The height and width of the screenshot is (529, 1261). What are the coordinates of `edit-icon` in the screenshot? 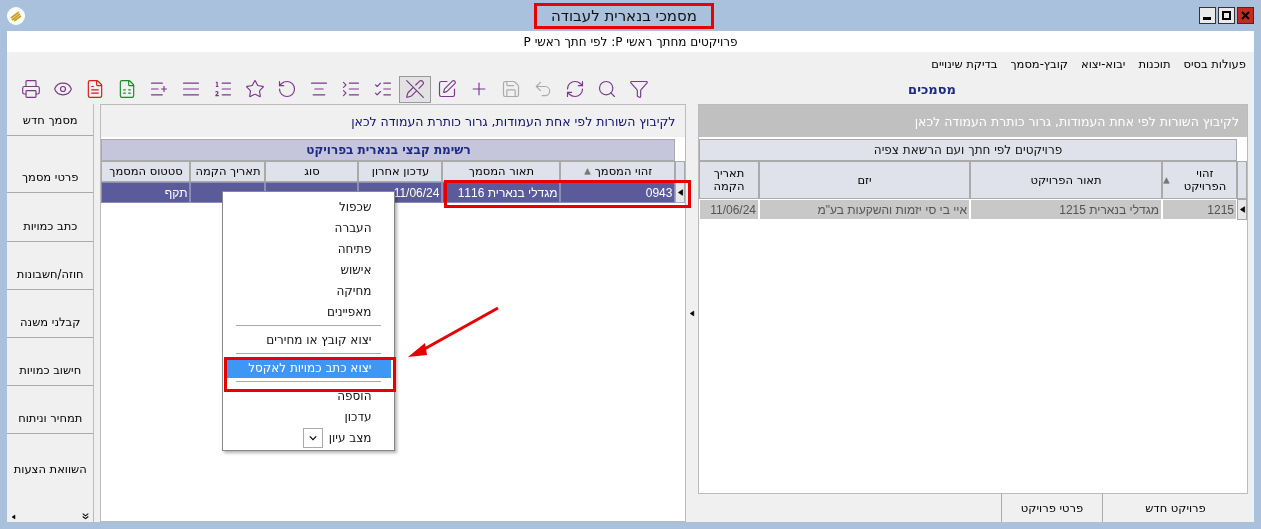 It's located at (447, 89).